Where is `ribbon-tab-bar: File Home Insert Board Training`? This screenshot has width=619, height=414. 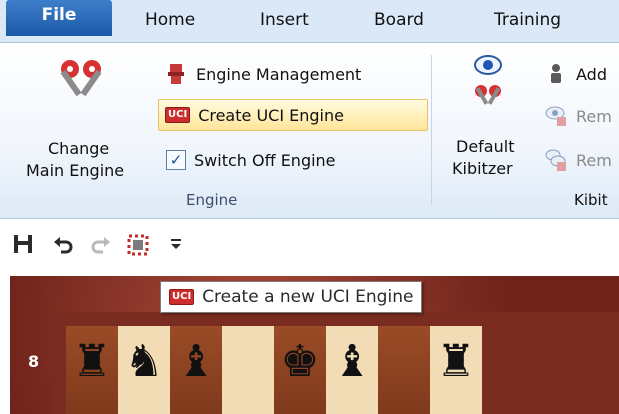
ribbon-tab-bar: File Home Insert Board Training is located at coordinates (309, 21).